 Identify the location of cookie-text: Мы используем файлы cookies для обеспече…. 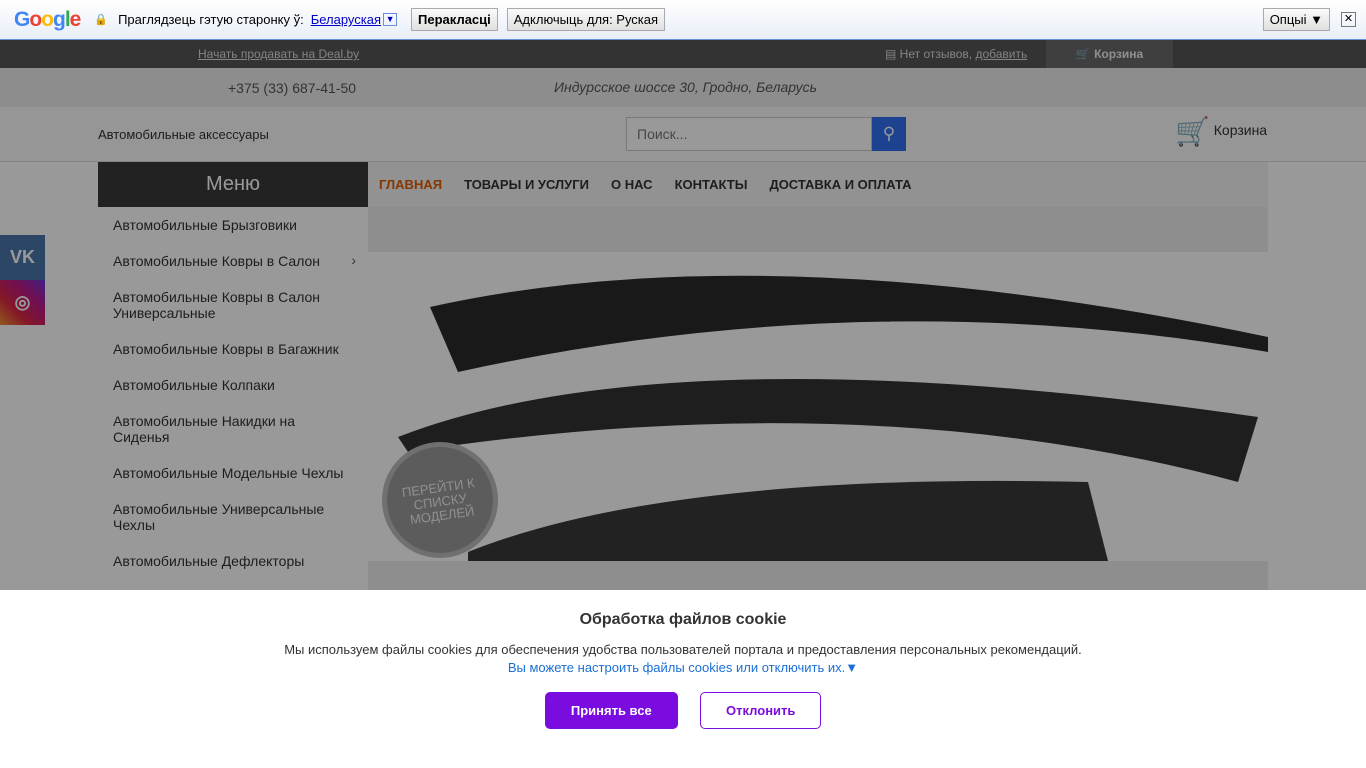
(683, 649).